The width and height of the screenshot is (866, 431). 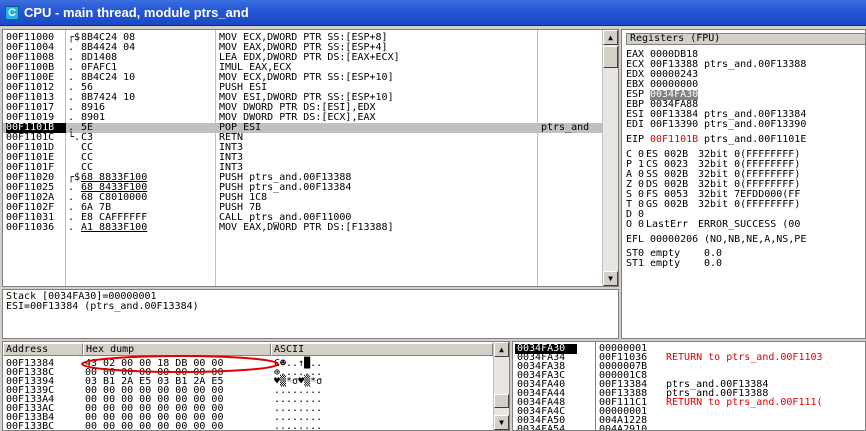 I want to click on register-row: EIP 00F1101B ptrs_and.00F1101E, so click(x=745, y=139).